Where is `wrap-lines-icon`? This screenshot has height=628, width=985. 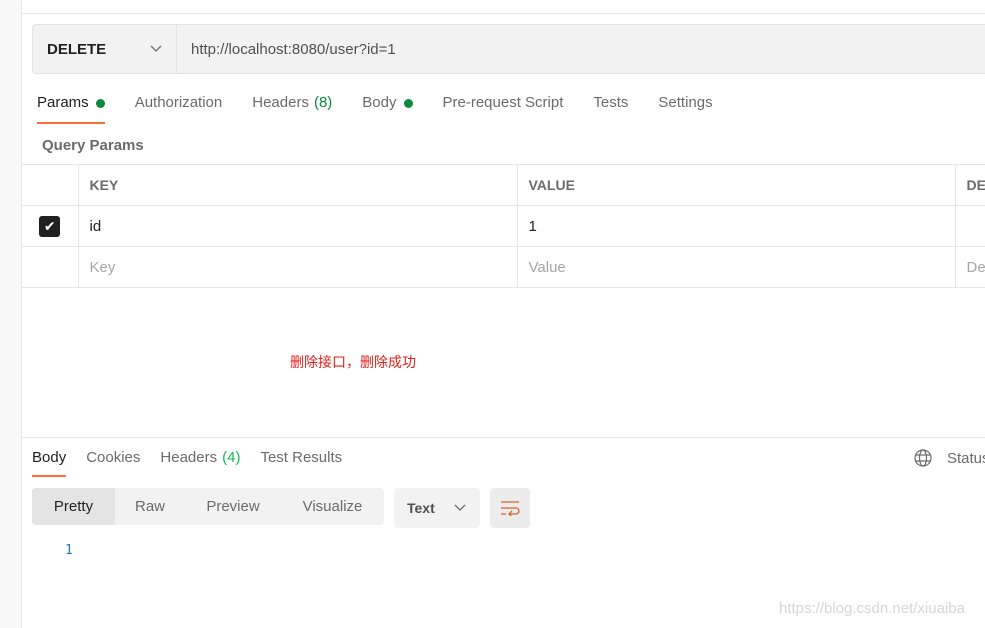
wrap-lines-icon is located at coordinates (510, 508).